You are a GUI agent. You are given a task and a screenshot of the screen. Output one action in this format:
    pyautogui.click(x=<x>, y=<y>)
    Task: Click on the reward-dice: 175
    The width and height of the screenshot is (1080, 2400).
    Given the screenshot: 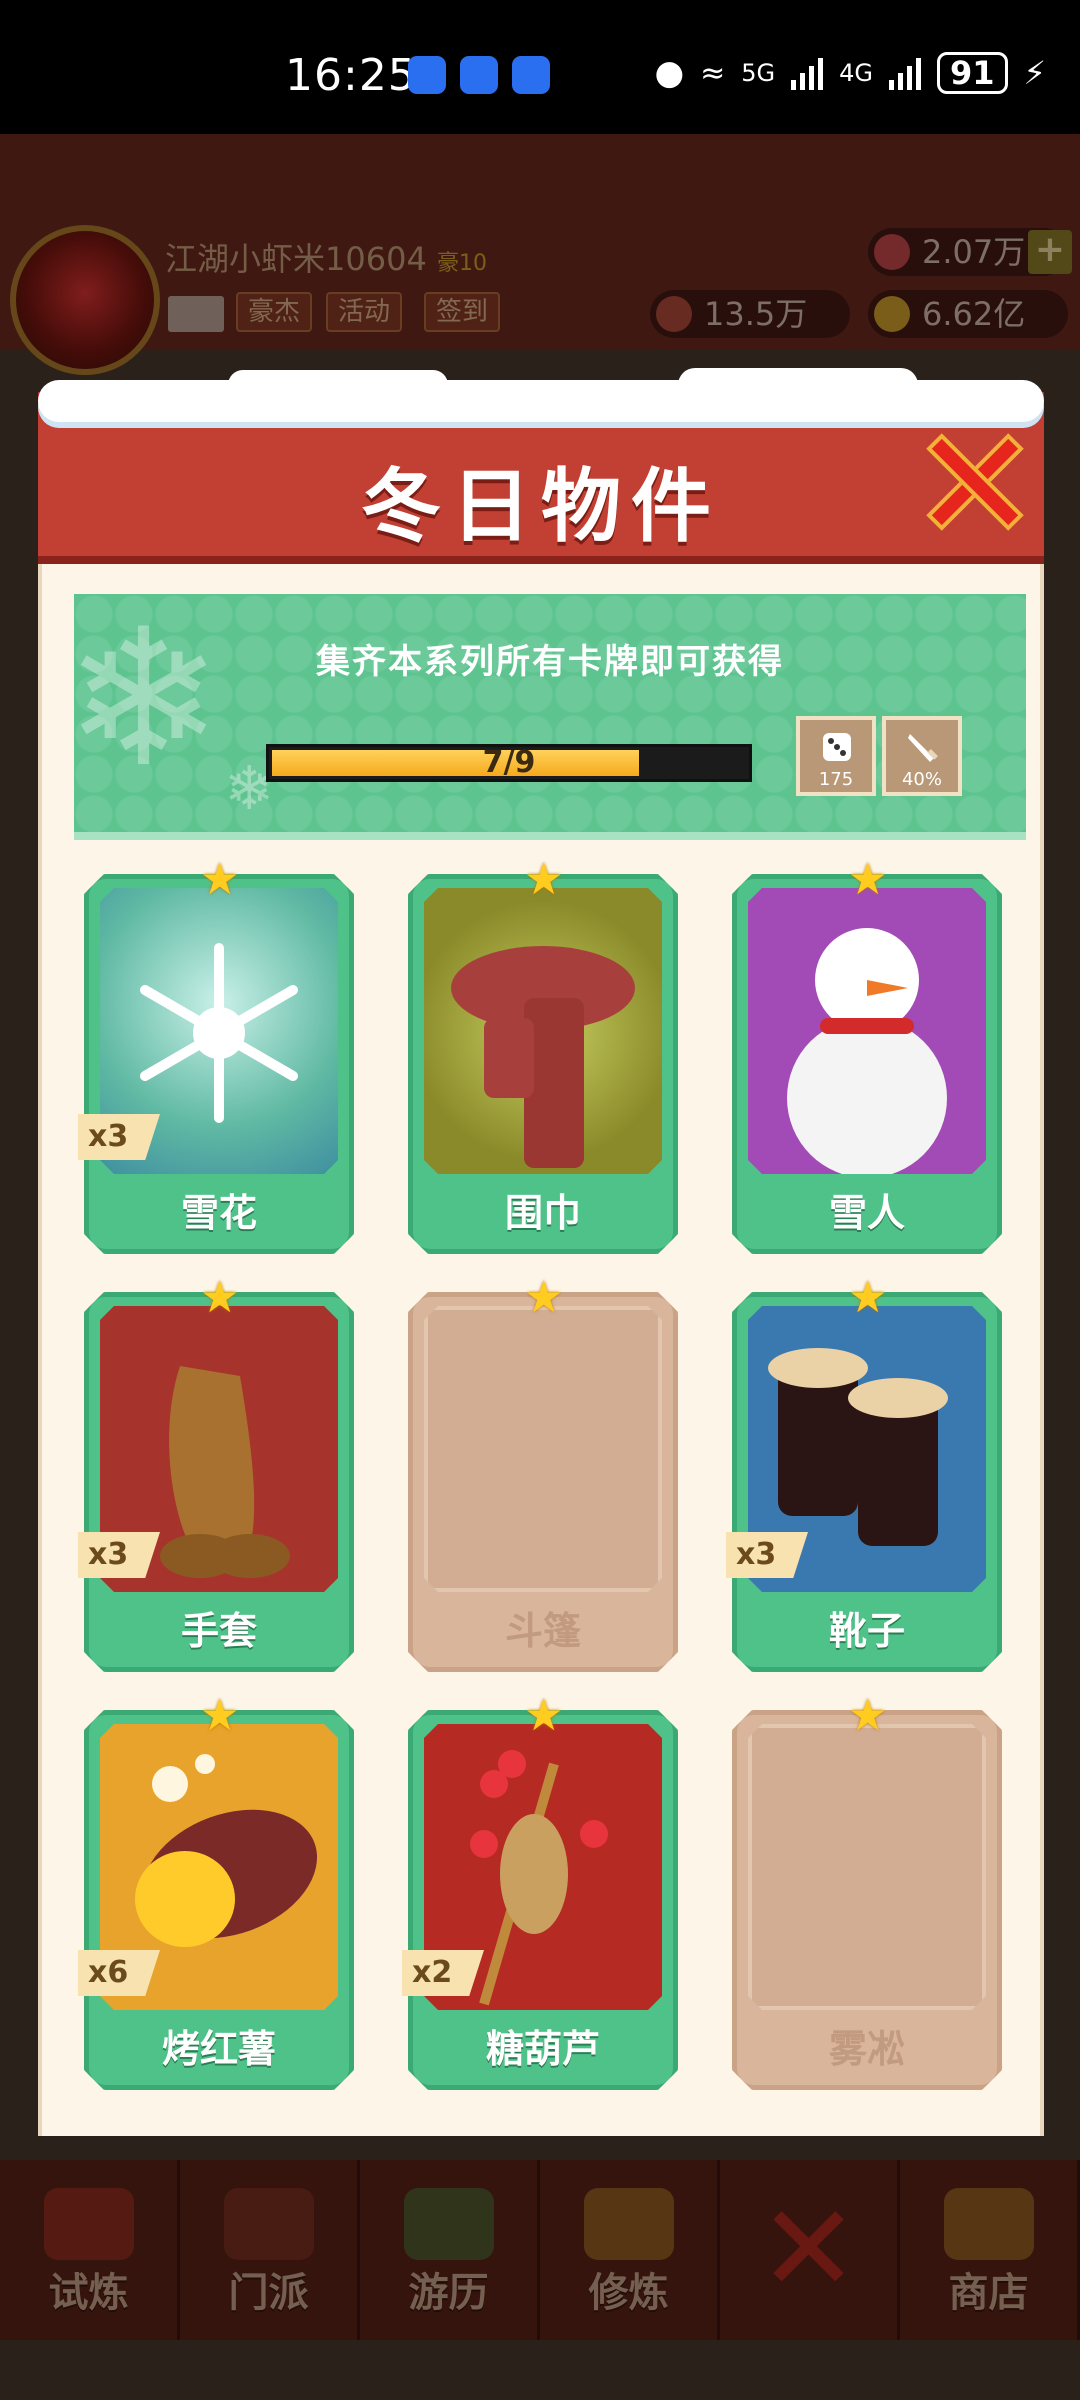 What is the action you would take?
    pyautogui.click(x=836, y=756)
    